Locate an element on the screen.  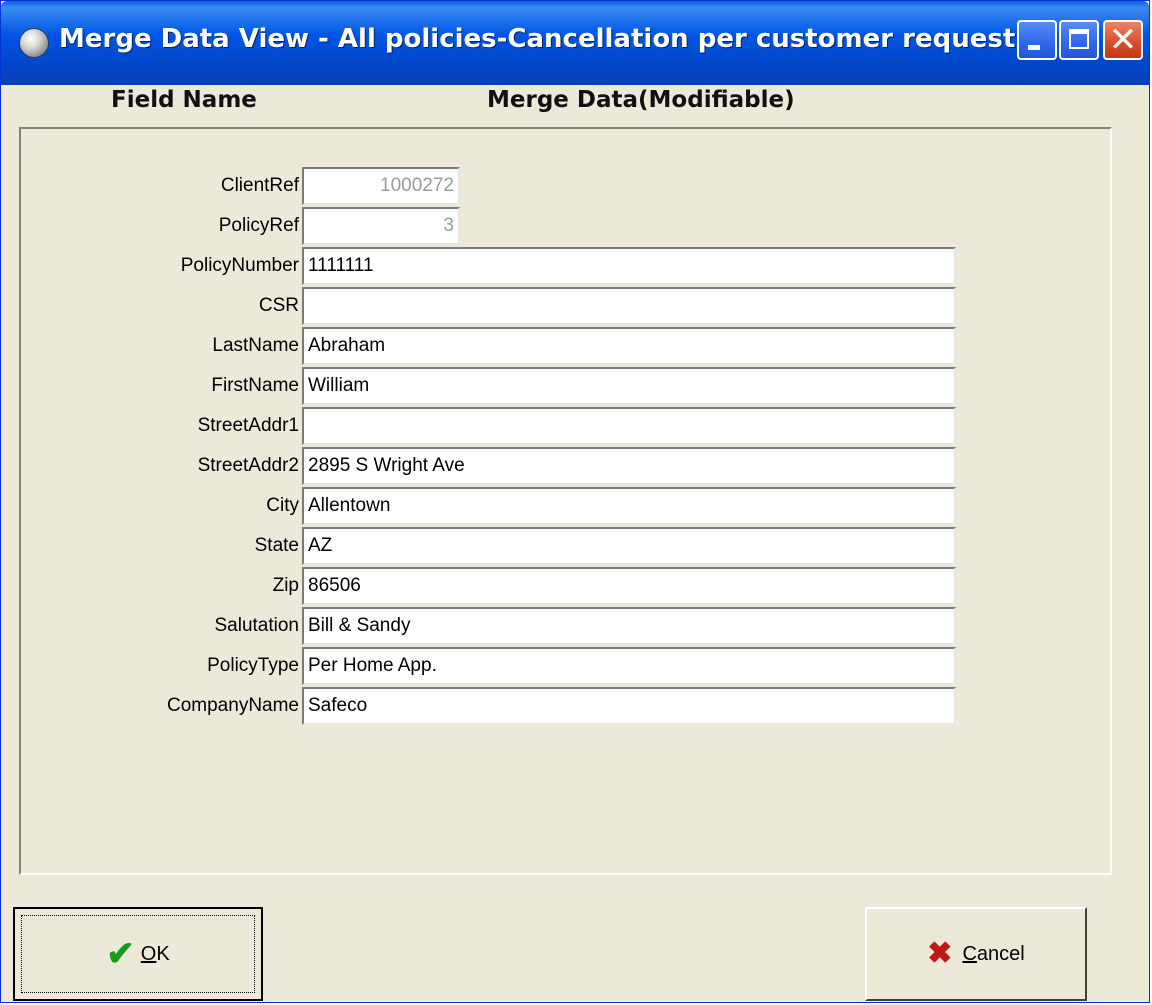
readonly-field: 3 is located at coordinates (381, 226).